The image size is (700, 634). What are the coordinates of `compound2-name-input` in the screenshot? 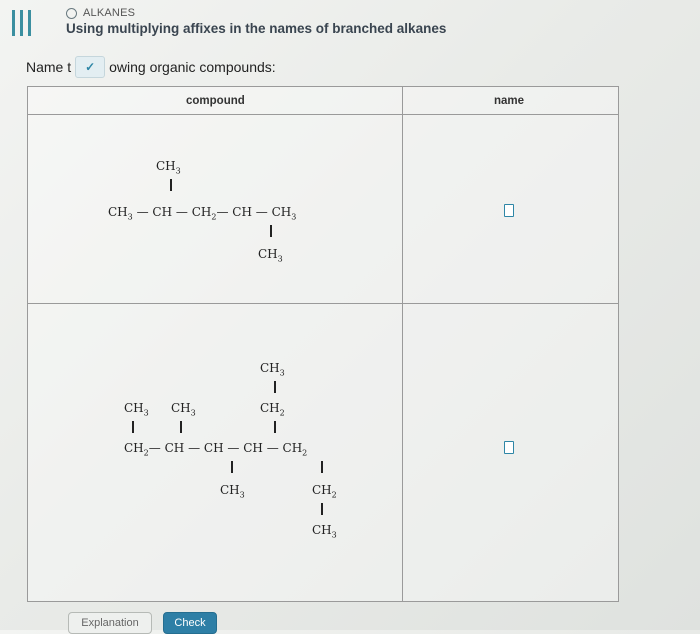 It's located at (509, 447).